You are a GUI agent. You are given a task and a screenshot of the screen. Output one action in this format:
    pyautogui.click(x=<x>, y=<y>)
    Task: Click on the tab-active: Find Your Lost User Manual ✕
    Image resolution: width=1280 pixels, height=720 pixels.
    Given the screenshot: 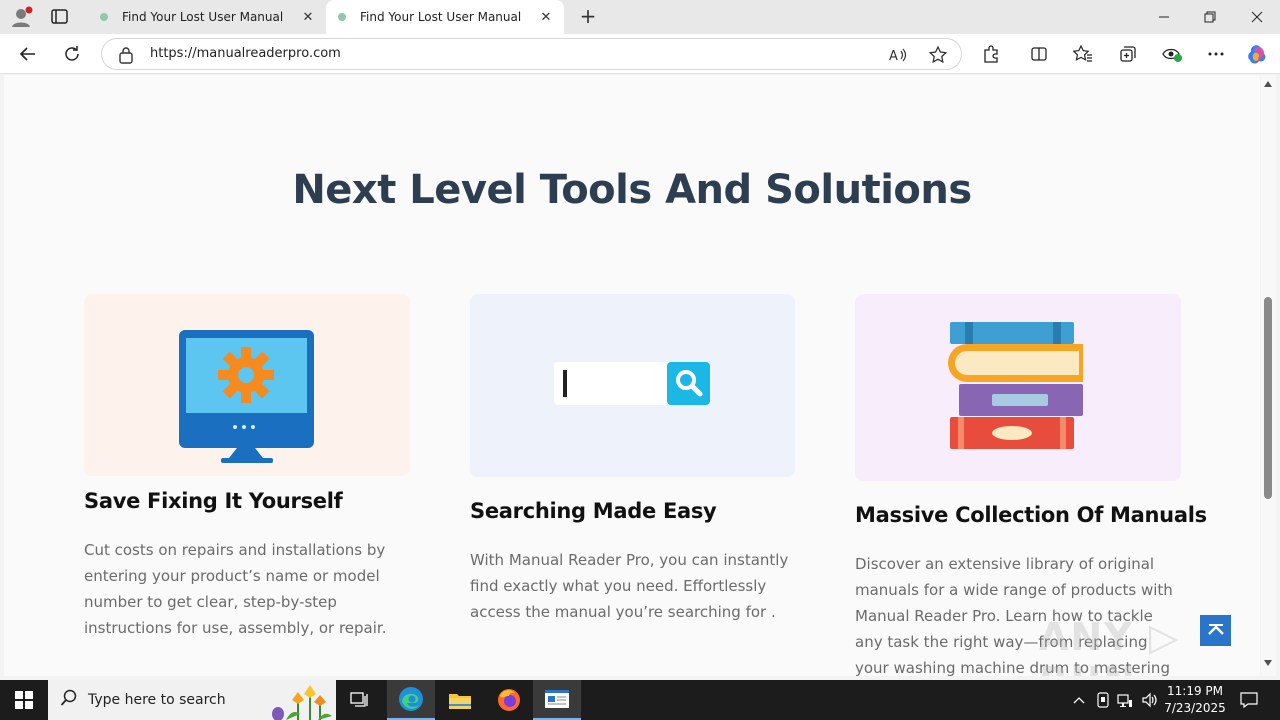 What is the action you would take?
    pyautogui.click(x=445, y=17)
    